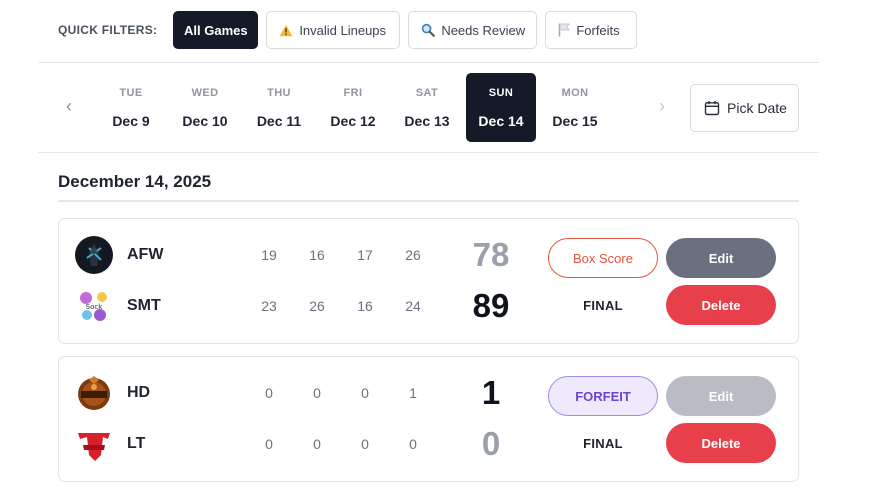 The width and height of the screenshot is (870, 488). Describe the element at coordinates (501, 121) in the screenshot. I see `day-date: Dec 14` at that location.